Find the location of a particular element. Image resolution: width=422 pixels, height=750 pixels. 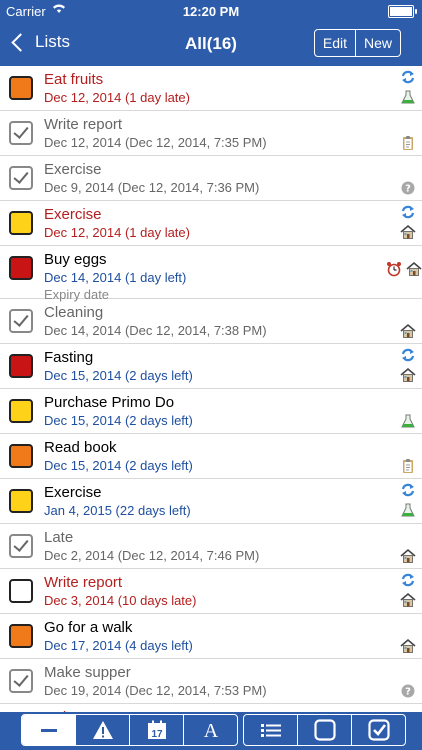

task-title: Buy eggs is located at coordinates (75, 259).